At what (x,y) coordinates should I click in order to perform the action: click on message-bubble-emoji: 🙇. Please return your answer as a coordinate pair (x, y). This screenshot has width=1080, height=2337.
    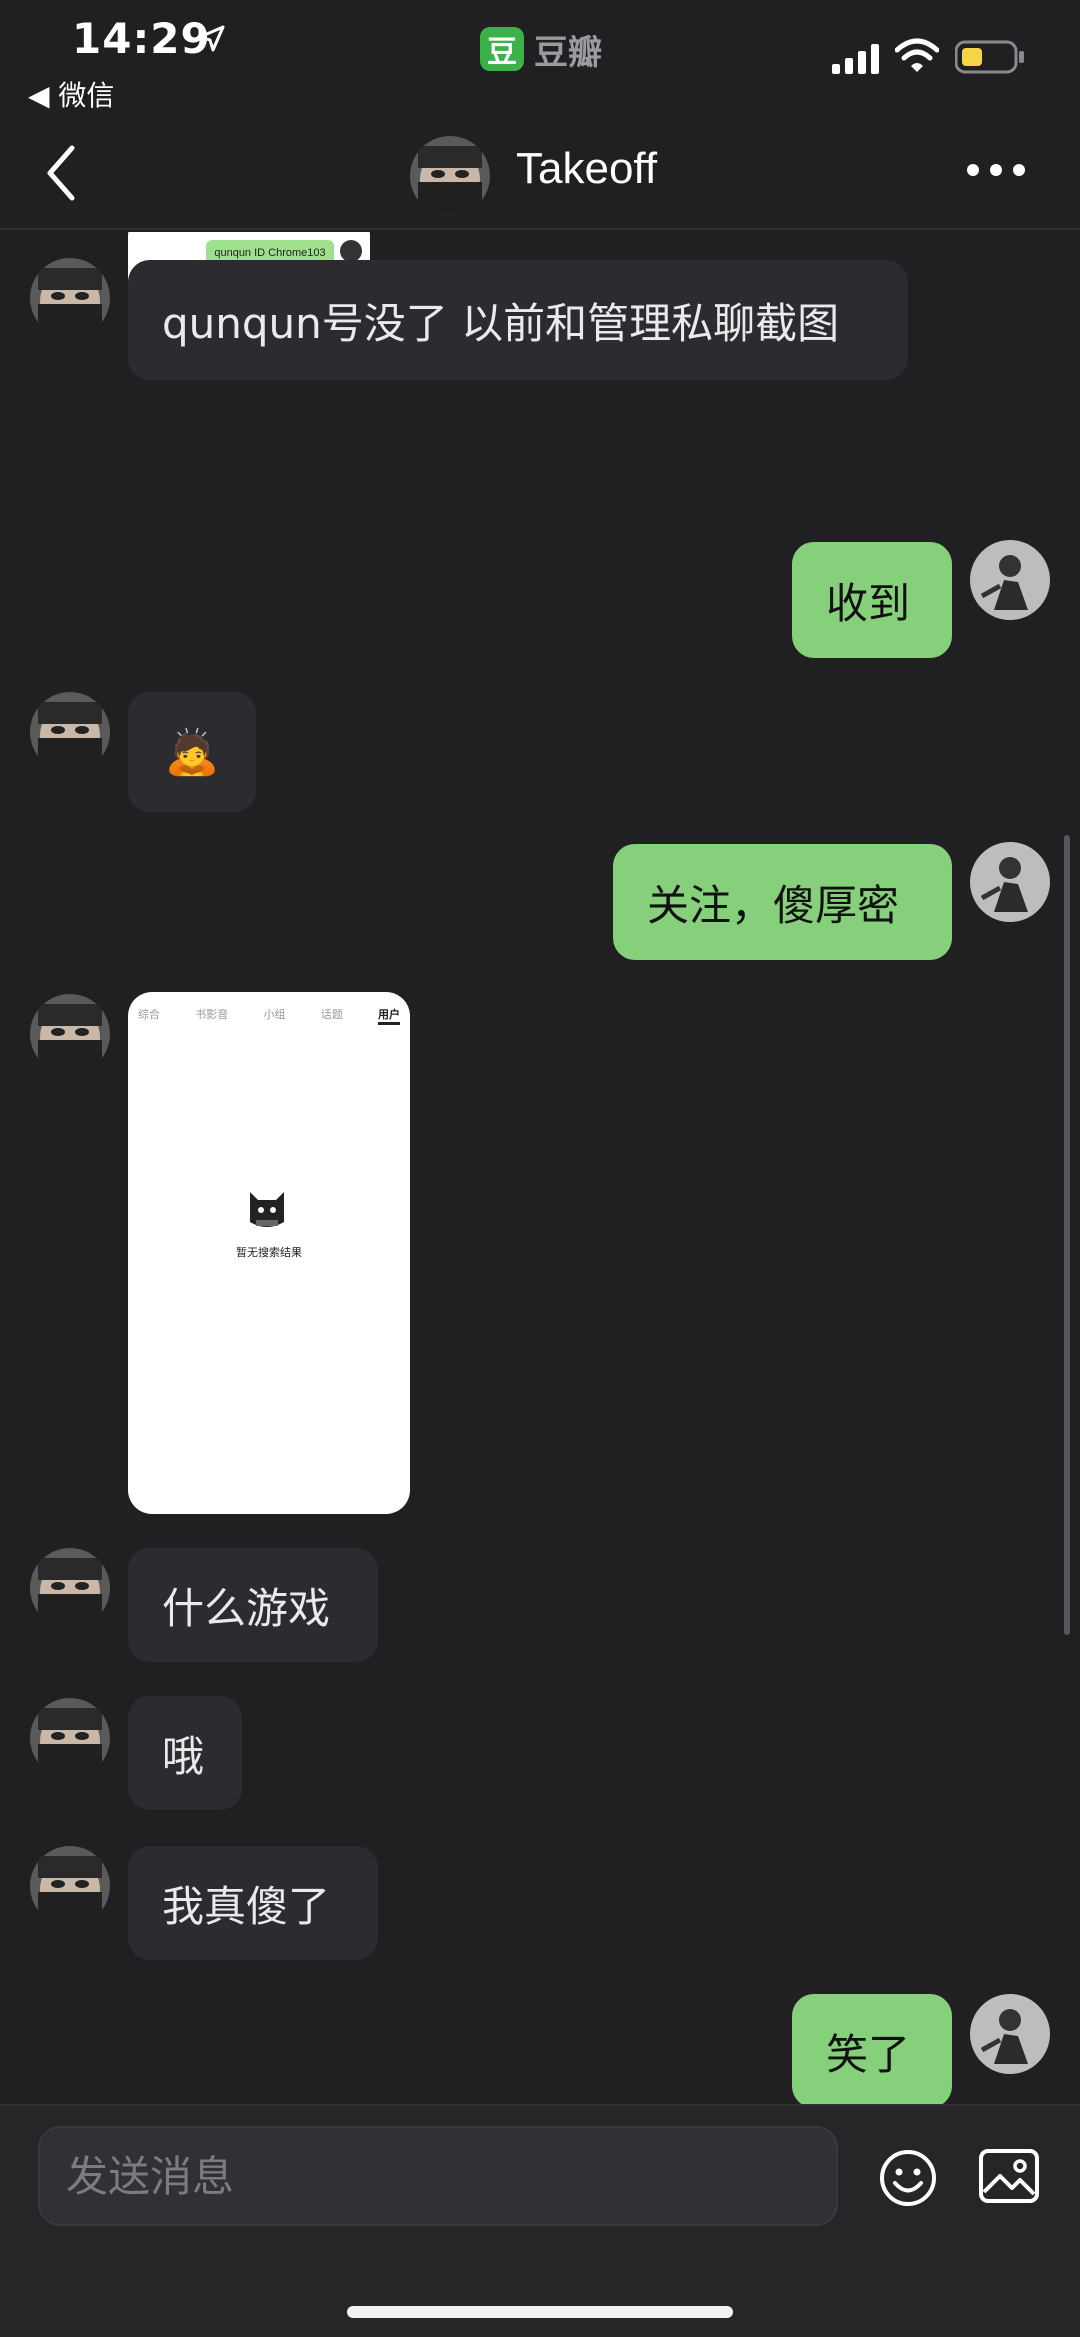
    Looking at the image, I should click on (192, 752).